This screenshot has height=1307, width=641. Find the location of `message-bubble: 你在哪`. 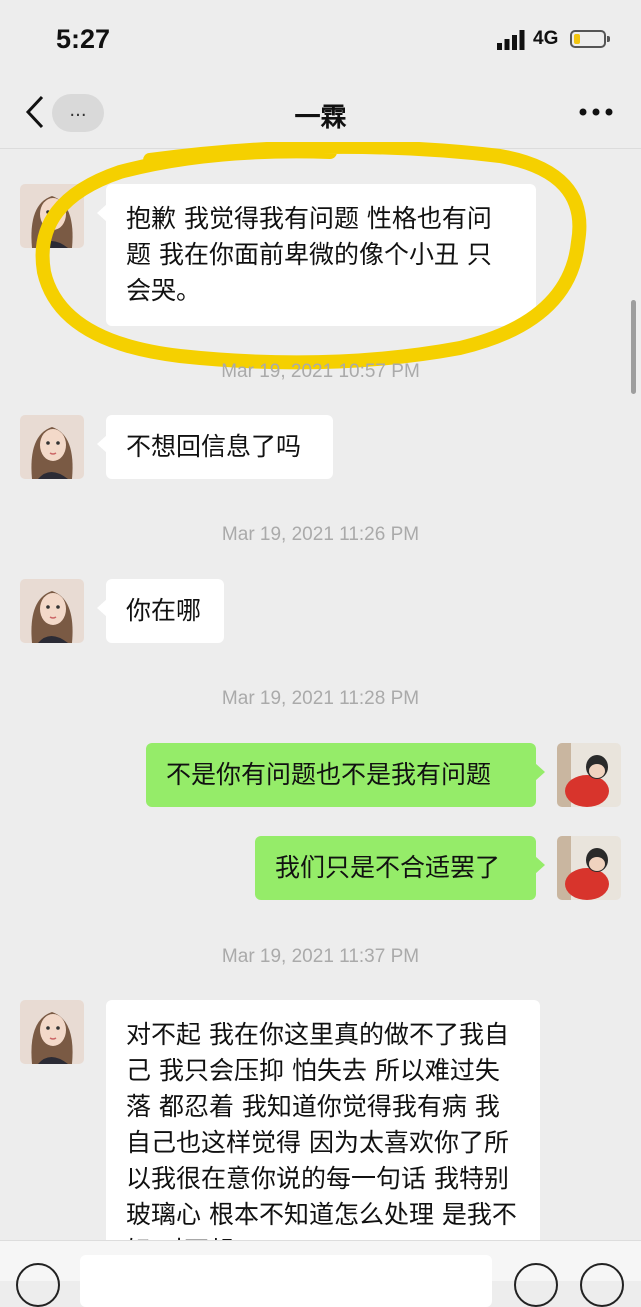

message-bubble: 你在哪 is located at coordinates (160, 611).